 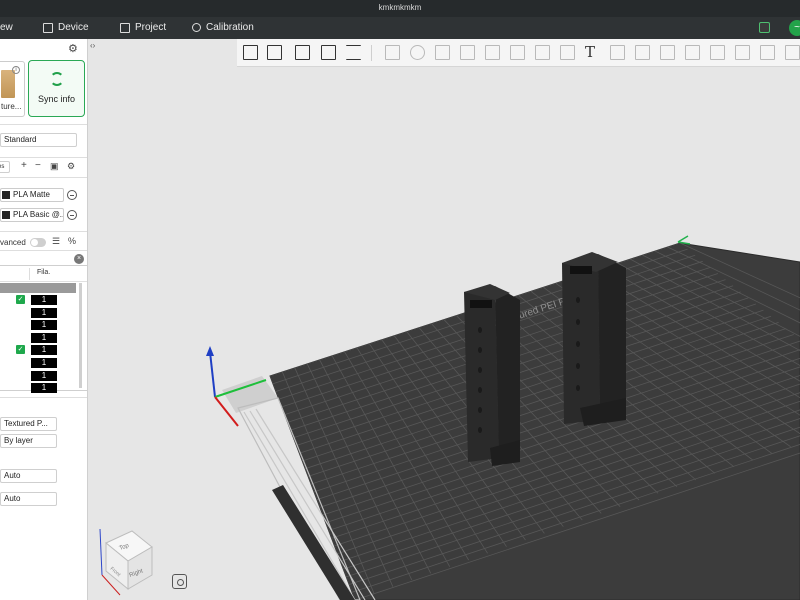 I want to click on menu-device: Device, so click(x=66, y=27).